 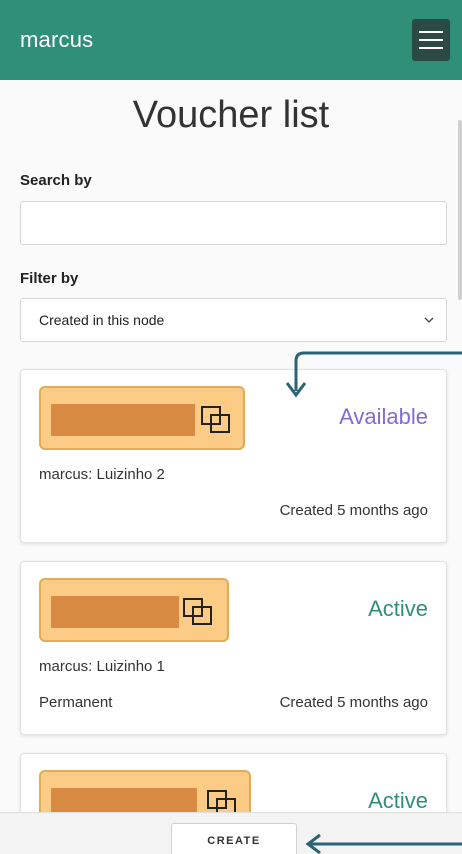 I want to click on chevron-down-icon, so click(x=429, y=320).